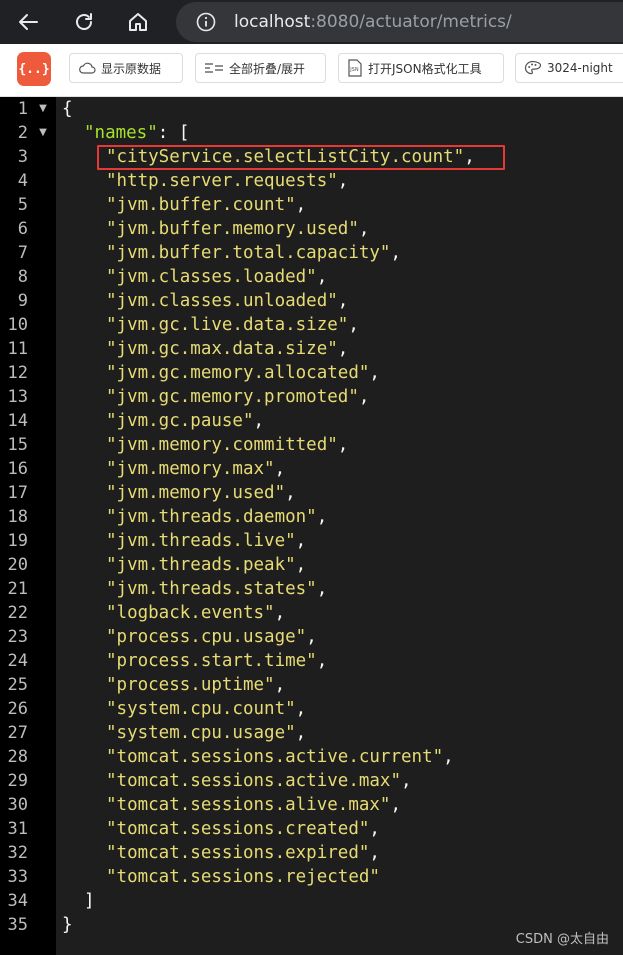 The image size is (623, 955). Describe the element at coordinates (17, 685) in the screenshot. I see `line-number: 25` at that location.